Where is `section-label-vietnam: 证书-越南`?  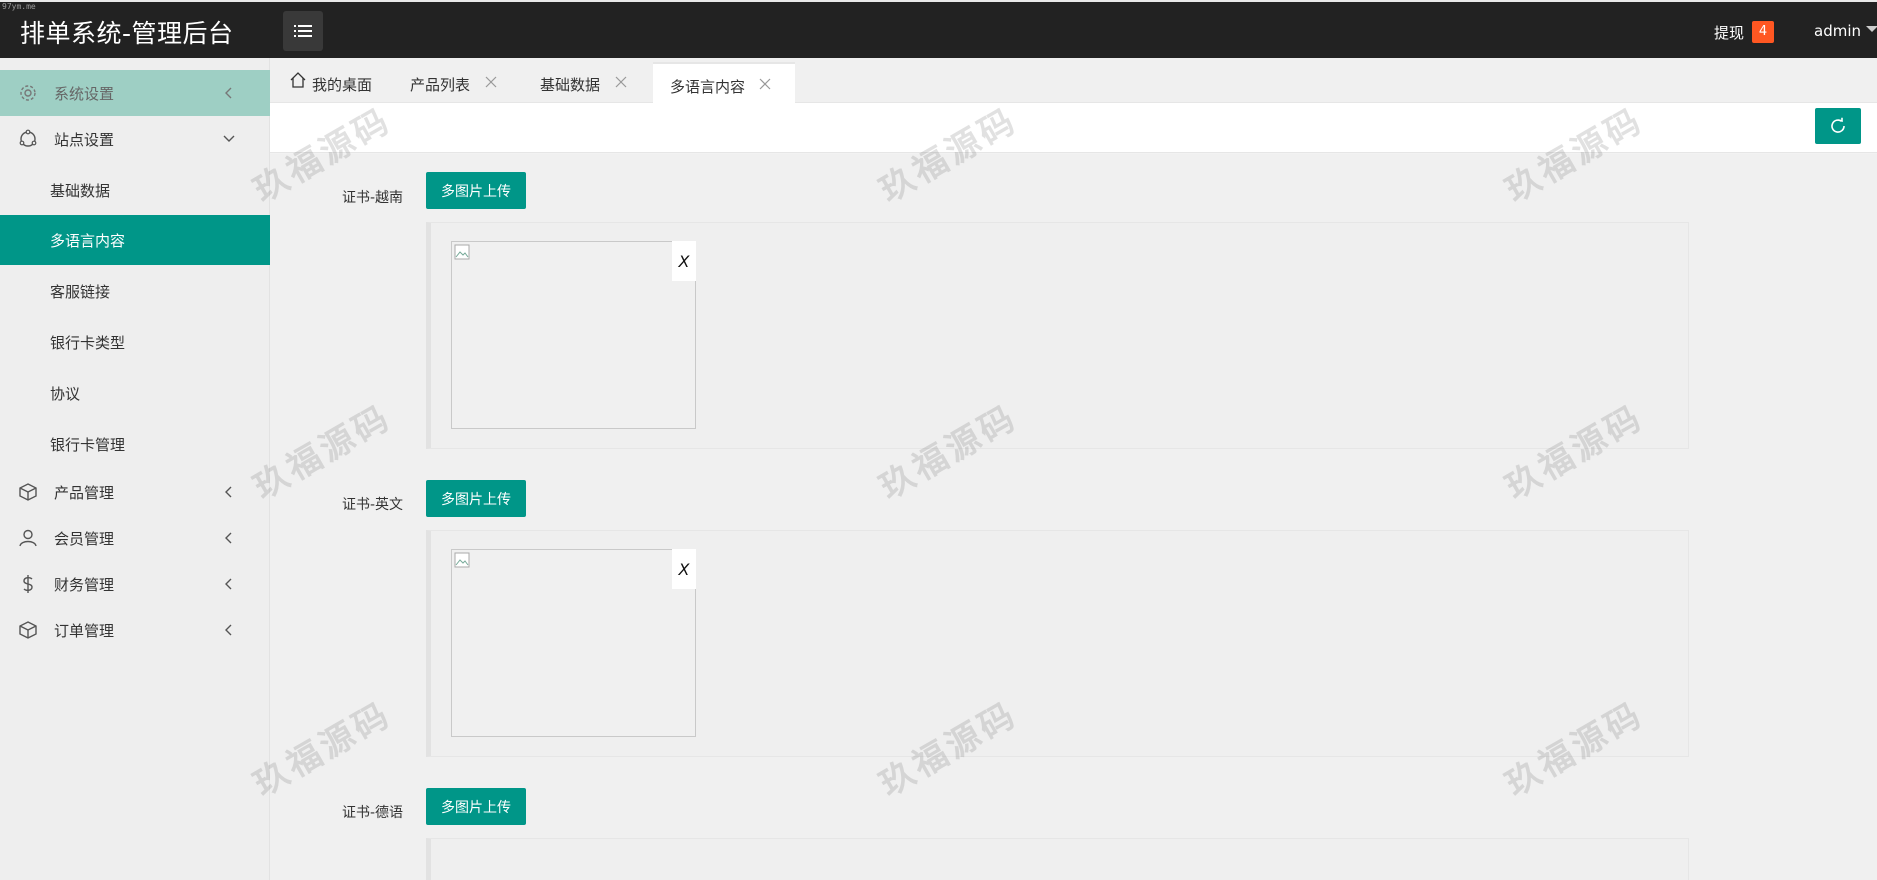 section-label-vietnam: 证书-越南 is located at coordinates (373, 198).